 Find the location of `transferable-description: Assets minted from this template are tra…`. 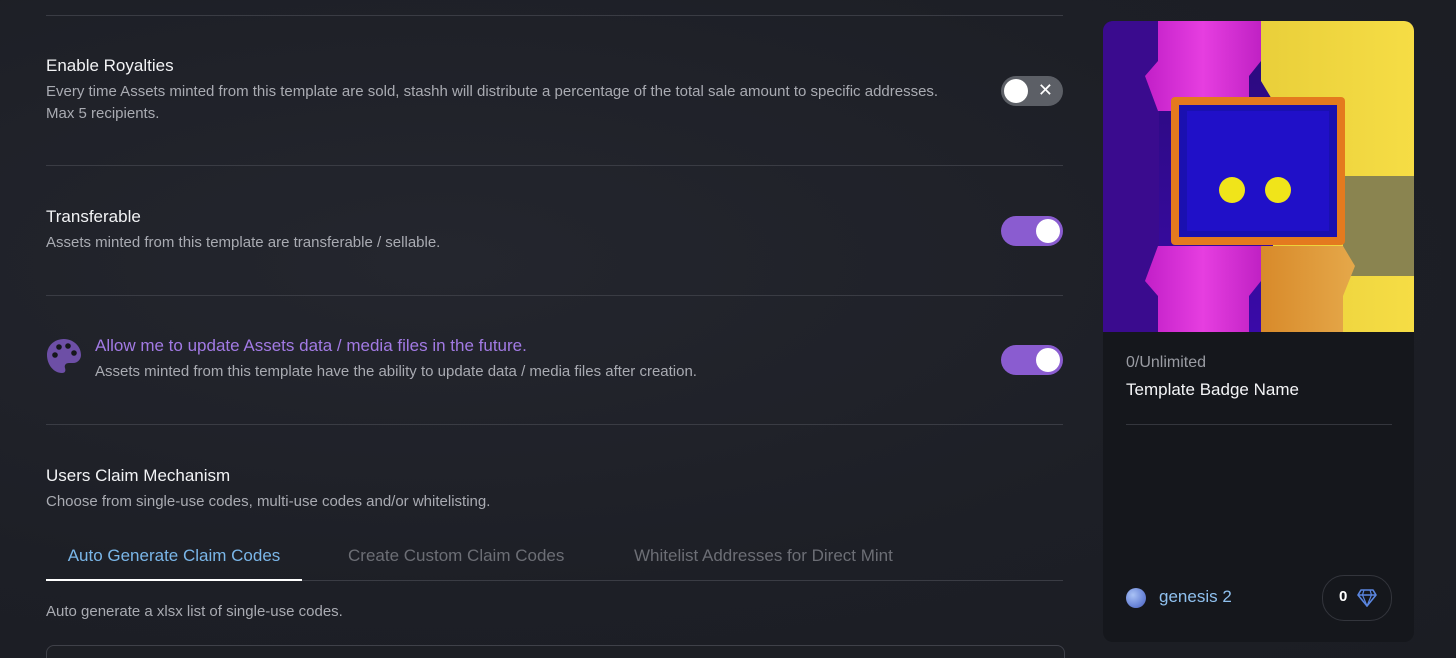

transferable-description: Assets minted from this template are tra… is located at coordinates (243, 242).